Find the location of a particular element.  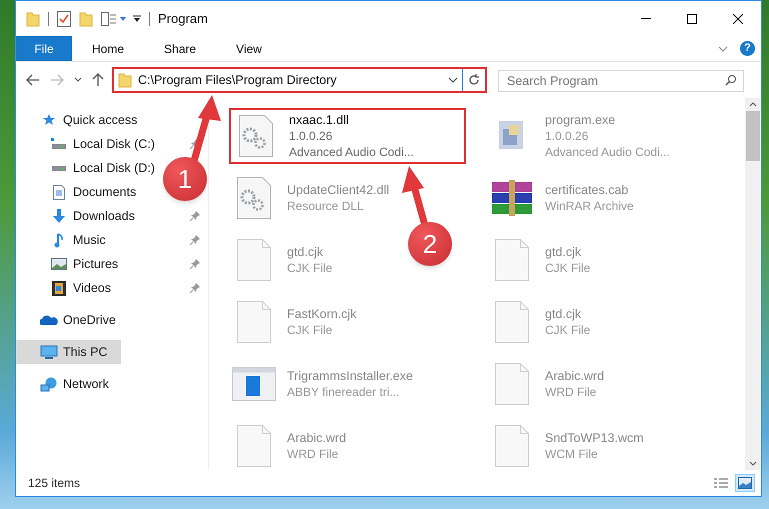

picture-icon is located at coordinates (59, 264).